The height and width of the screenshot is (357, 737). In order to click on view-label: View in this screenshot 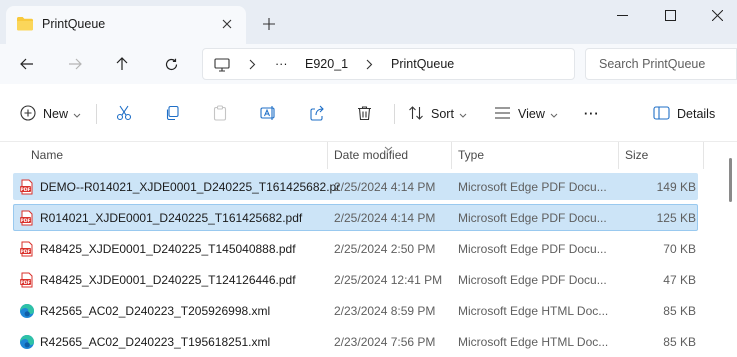, I will do `click(531, 114)`.